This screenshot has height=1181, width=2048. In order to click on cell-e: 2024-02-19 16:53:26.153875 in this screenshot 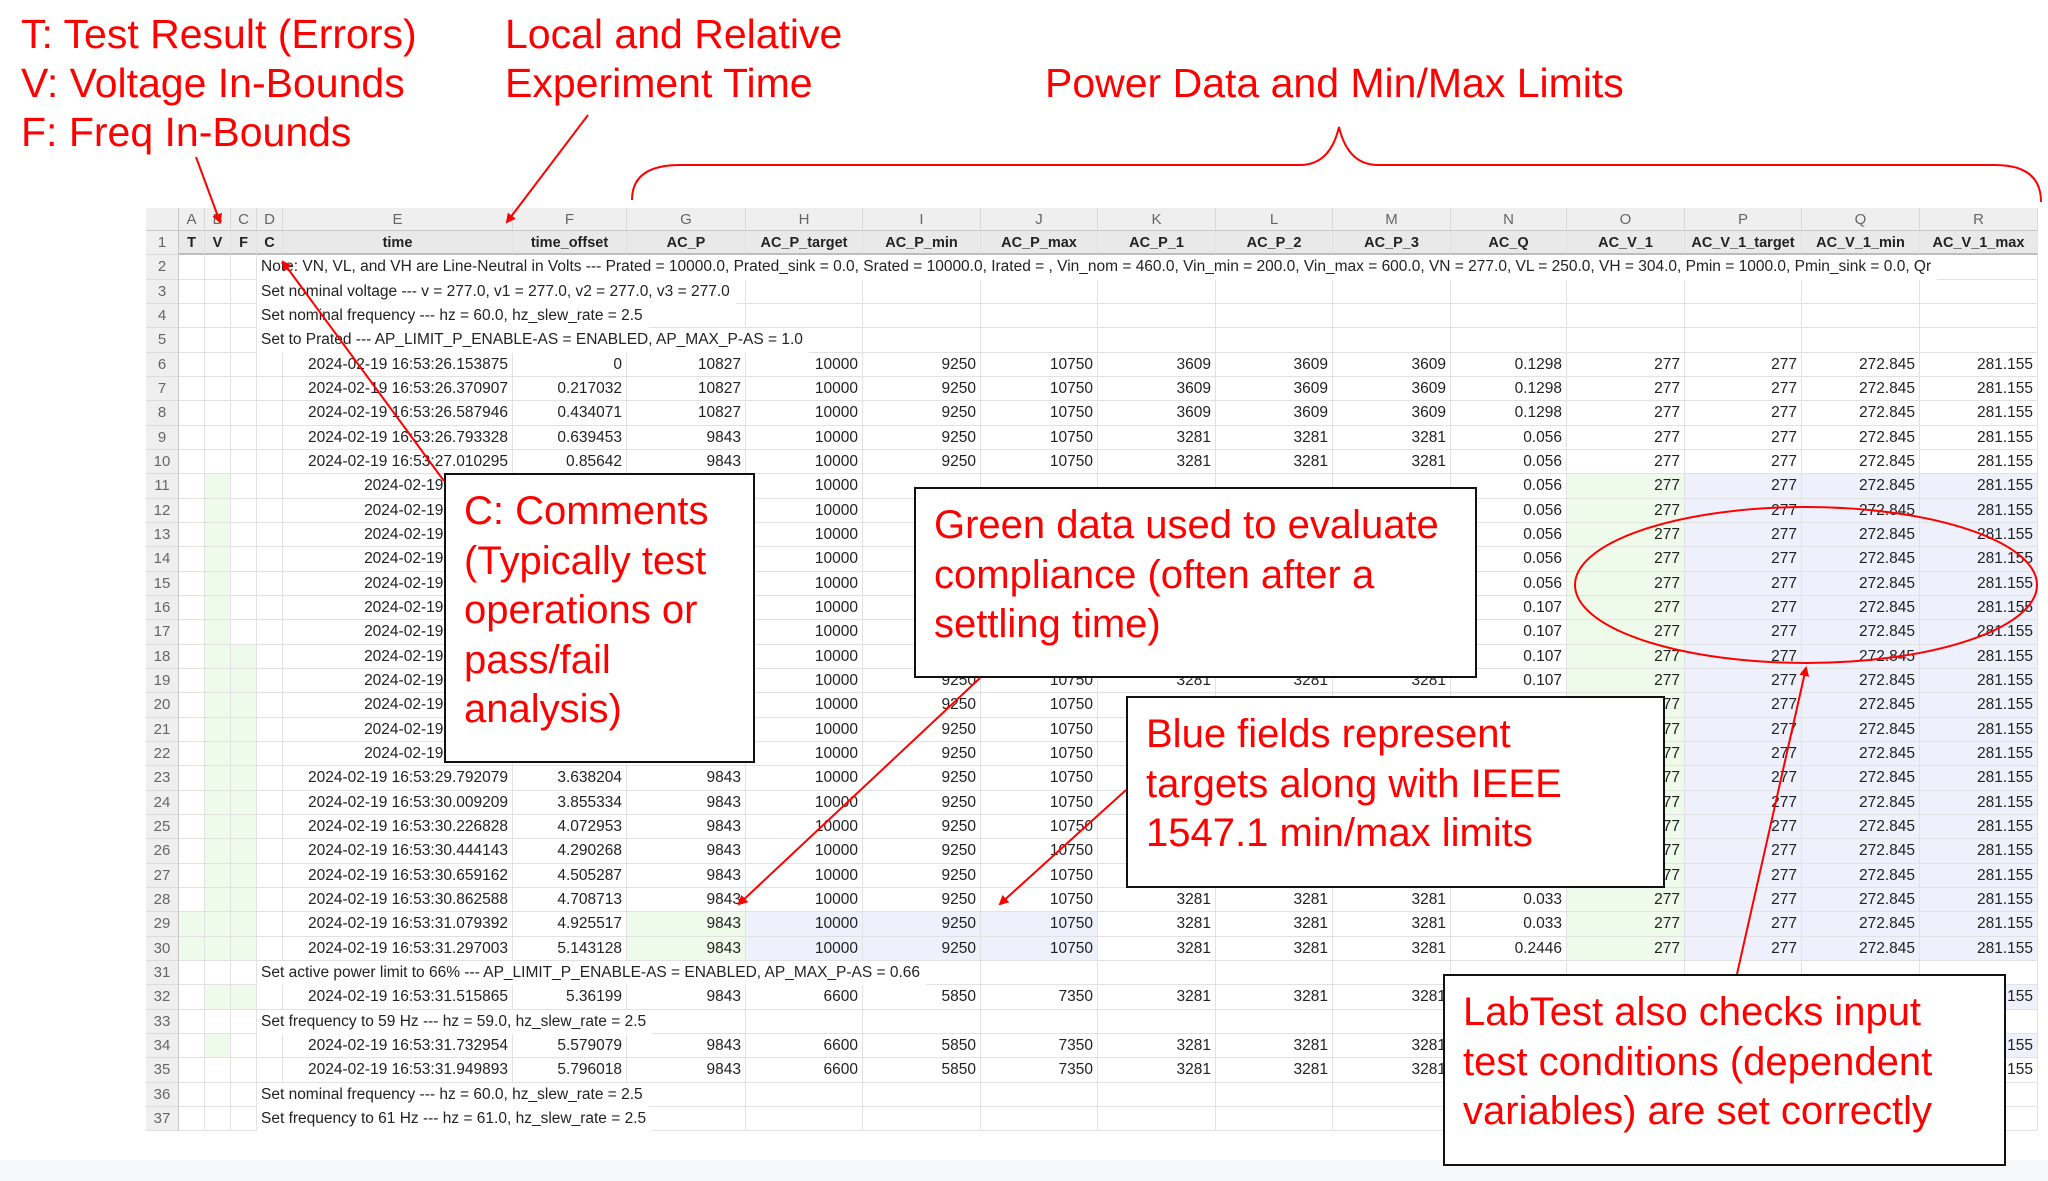, I will do `click(398, 364)`.